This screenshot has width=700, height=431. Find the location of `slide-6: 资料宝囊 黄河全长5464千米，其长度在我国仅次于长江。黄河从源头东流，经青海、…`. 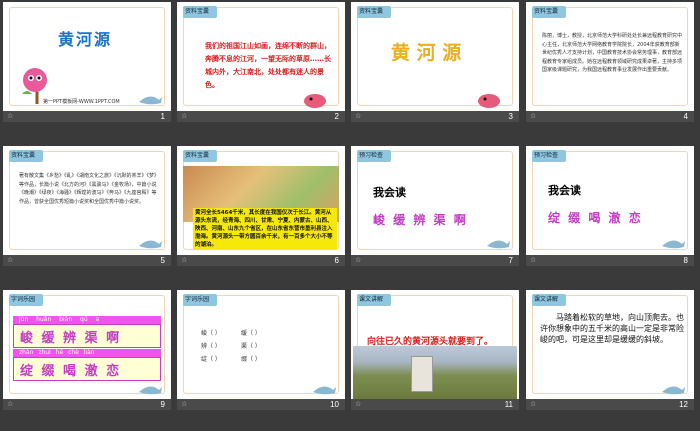

slide-6: 资料宝囊 黄河全长5464千米，其长度在我国仅次于长江。黄河从源头东流，经青海、… is located at coordinates (261, 206).